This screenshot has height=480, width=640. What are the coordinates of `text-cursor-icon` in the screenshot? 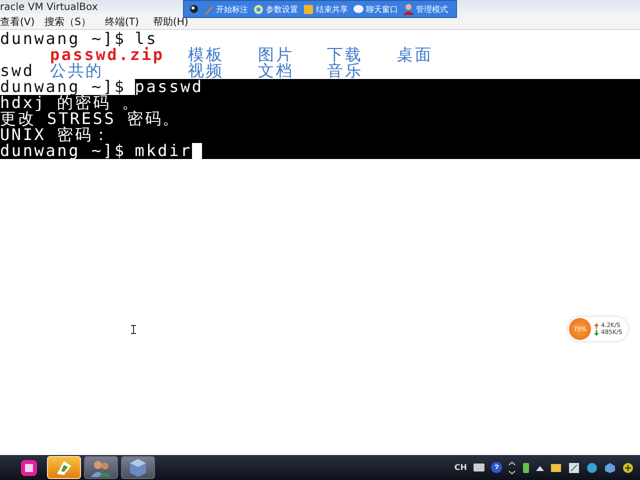 It's located at (133, 329).